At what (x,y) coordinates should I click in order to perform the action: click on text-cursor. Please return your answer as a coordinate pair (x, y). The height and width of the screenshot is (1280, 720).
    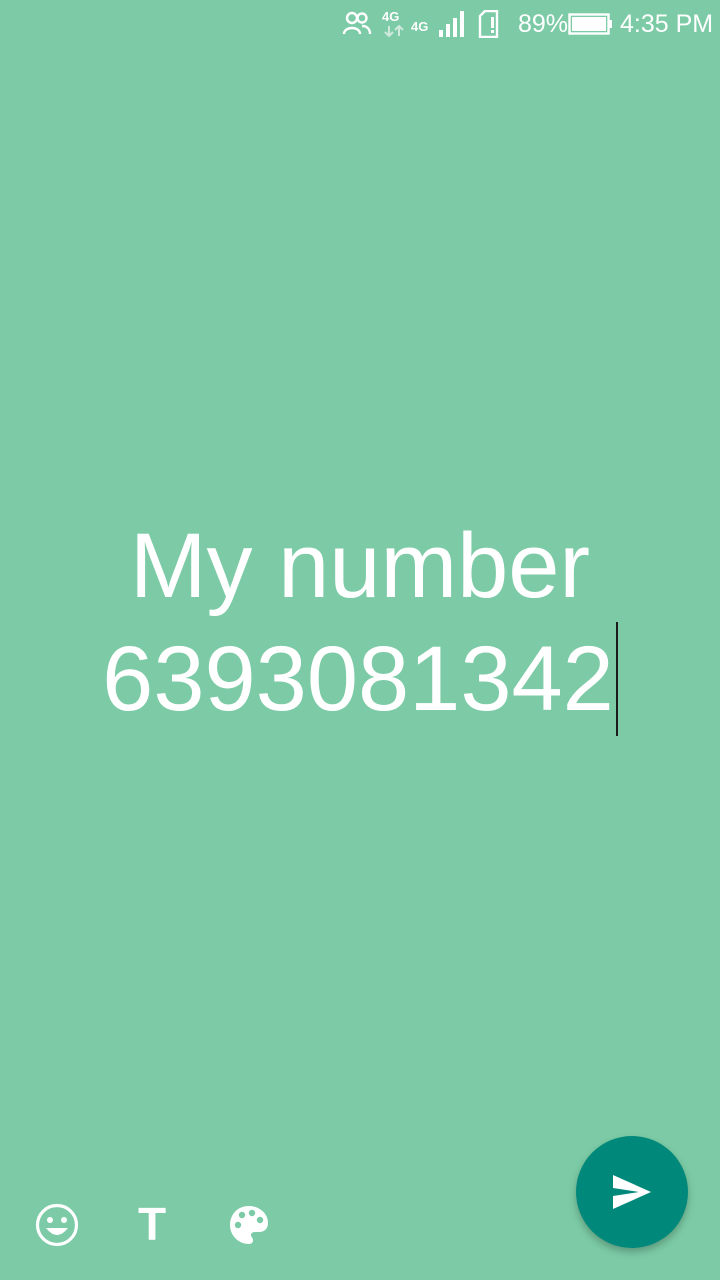
    Looking at the image, I should click on (616, 679).